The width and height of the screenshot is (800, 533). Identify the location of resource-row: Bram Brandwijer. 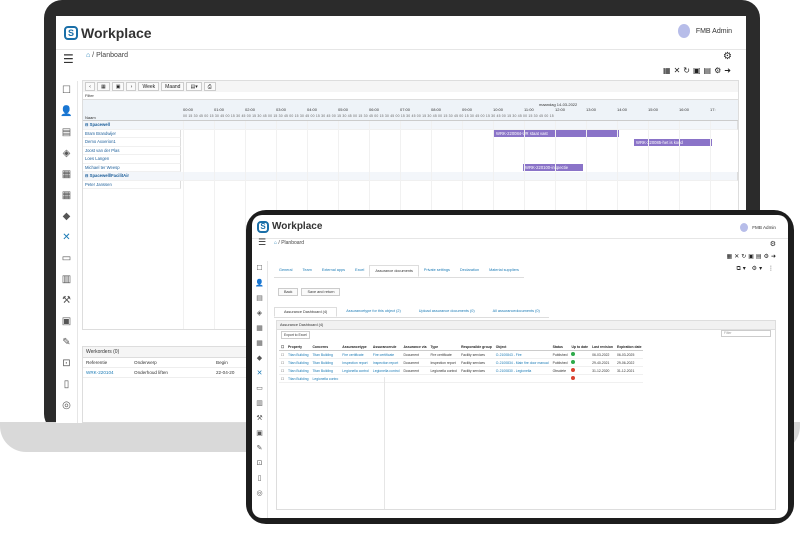
(132, 133).